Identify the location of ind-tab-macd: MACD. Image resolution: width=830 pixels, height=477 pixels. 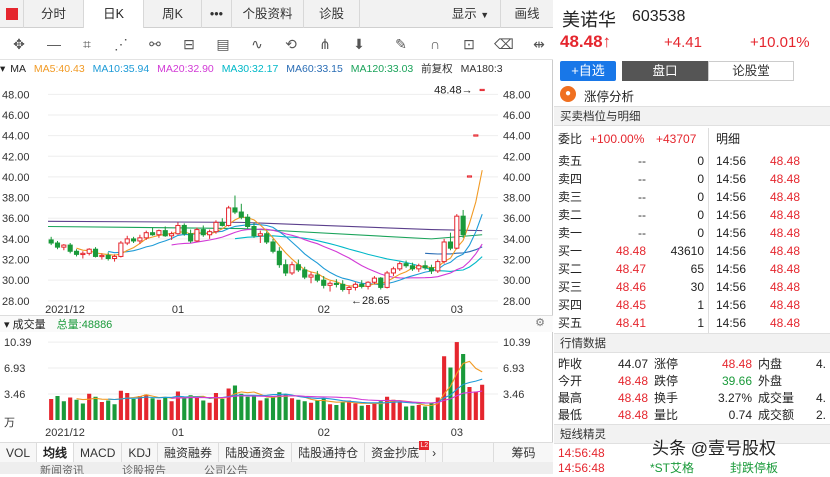
(98, 453).